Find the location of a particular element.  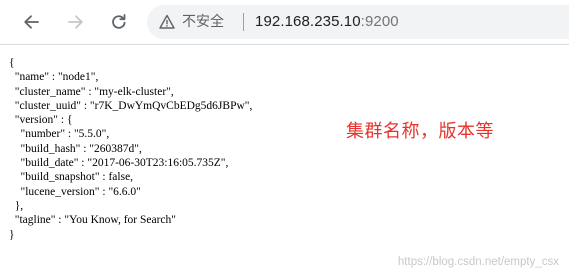

reload-icon is located at coordinates (119, 21).